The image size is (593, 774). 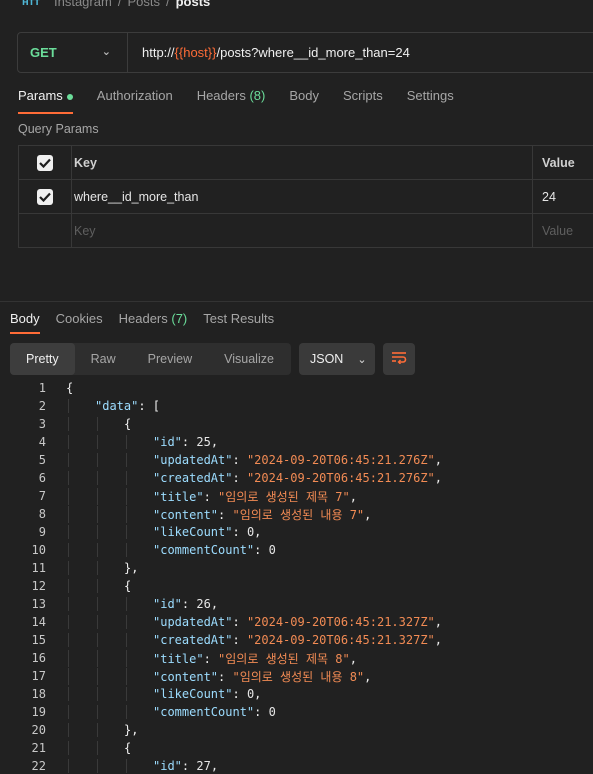 I want to click on line-number: 1, so click(x=42, y=388).